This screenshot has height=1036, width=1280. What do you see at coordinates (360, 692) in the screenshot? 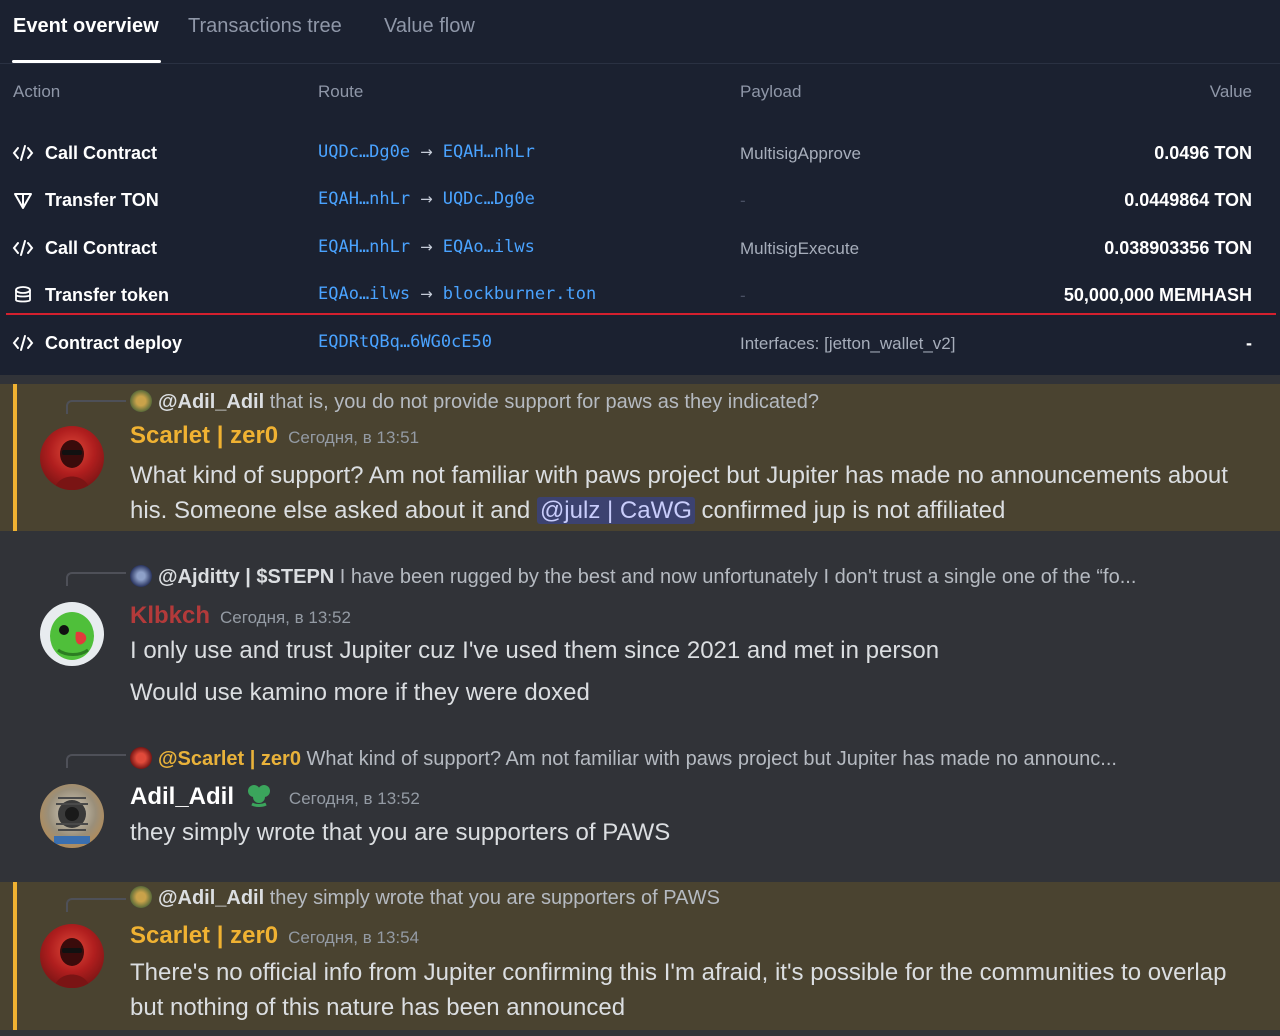
I see `message-text: Would use kamino more if they were doxed` at bounding box center [360, 692].